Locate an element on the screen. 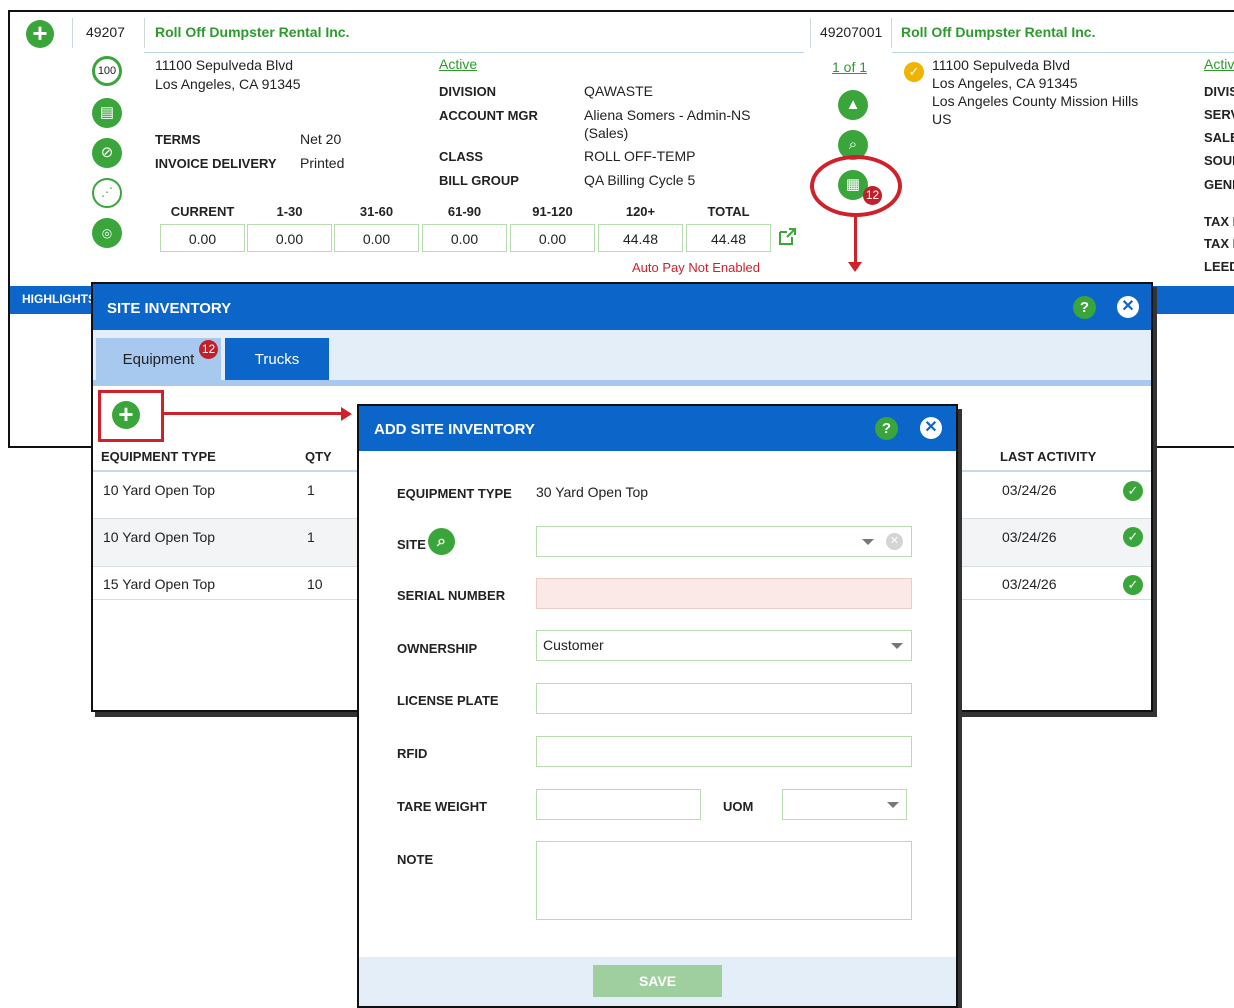  chart-icon: ⋰ is located at coordinates (107, 193).